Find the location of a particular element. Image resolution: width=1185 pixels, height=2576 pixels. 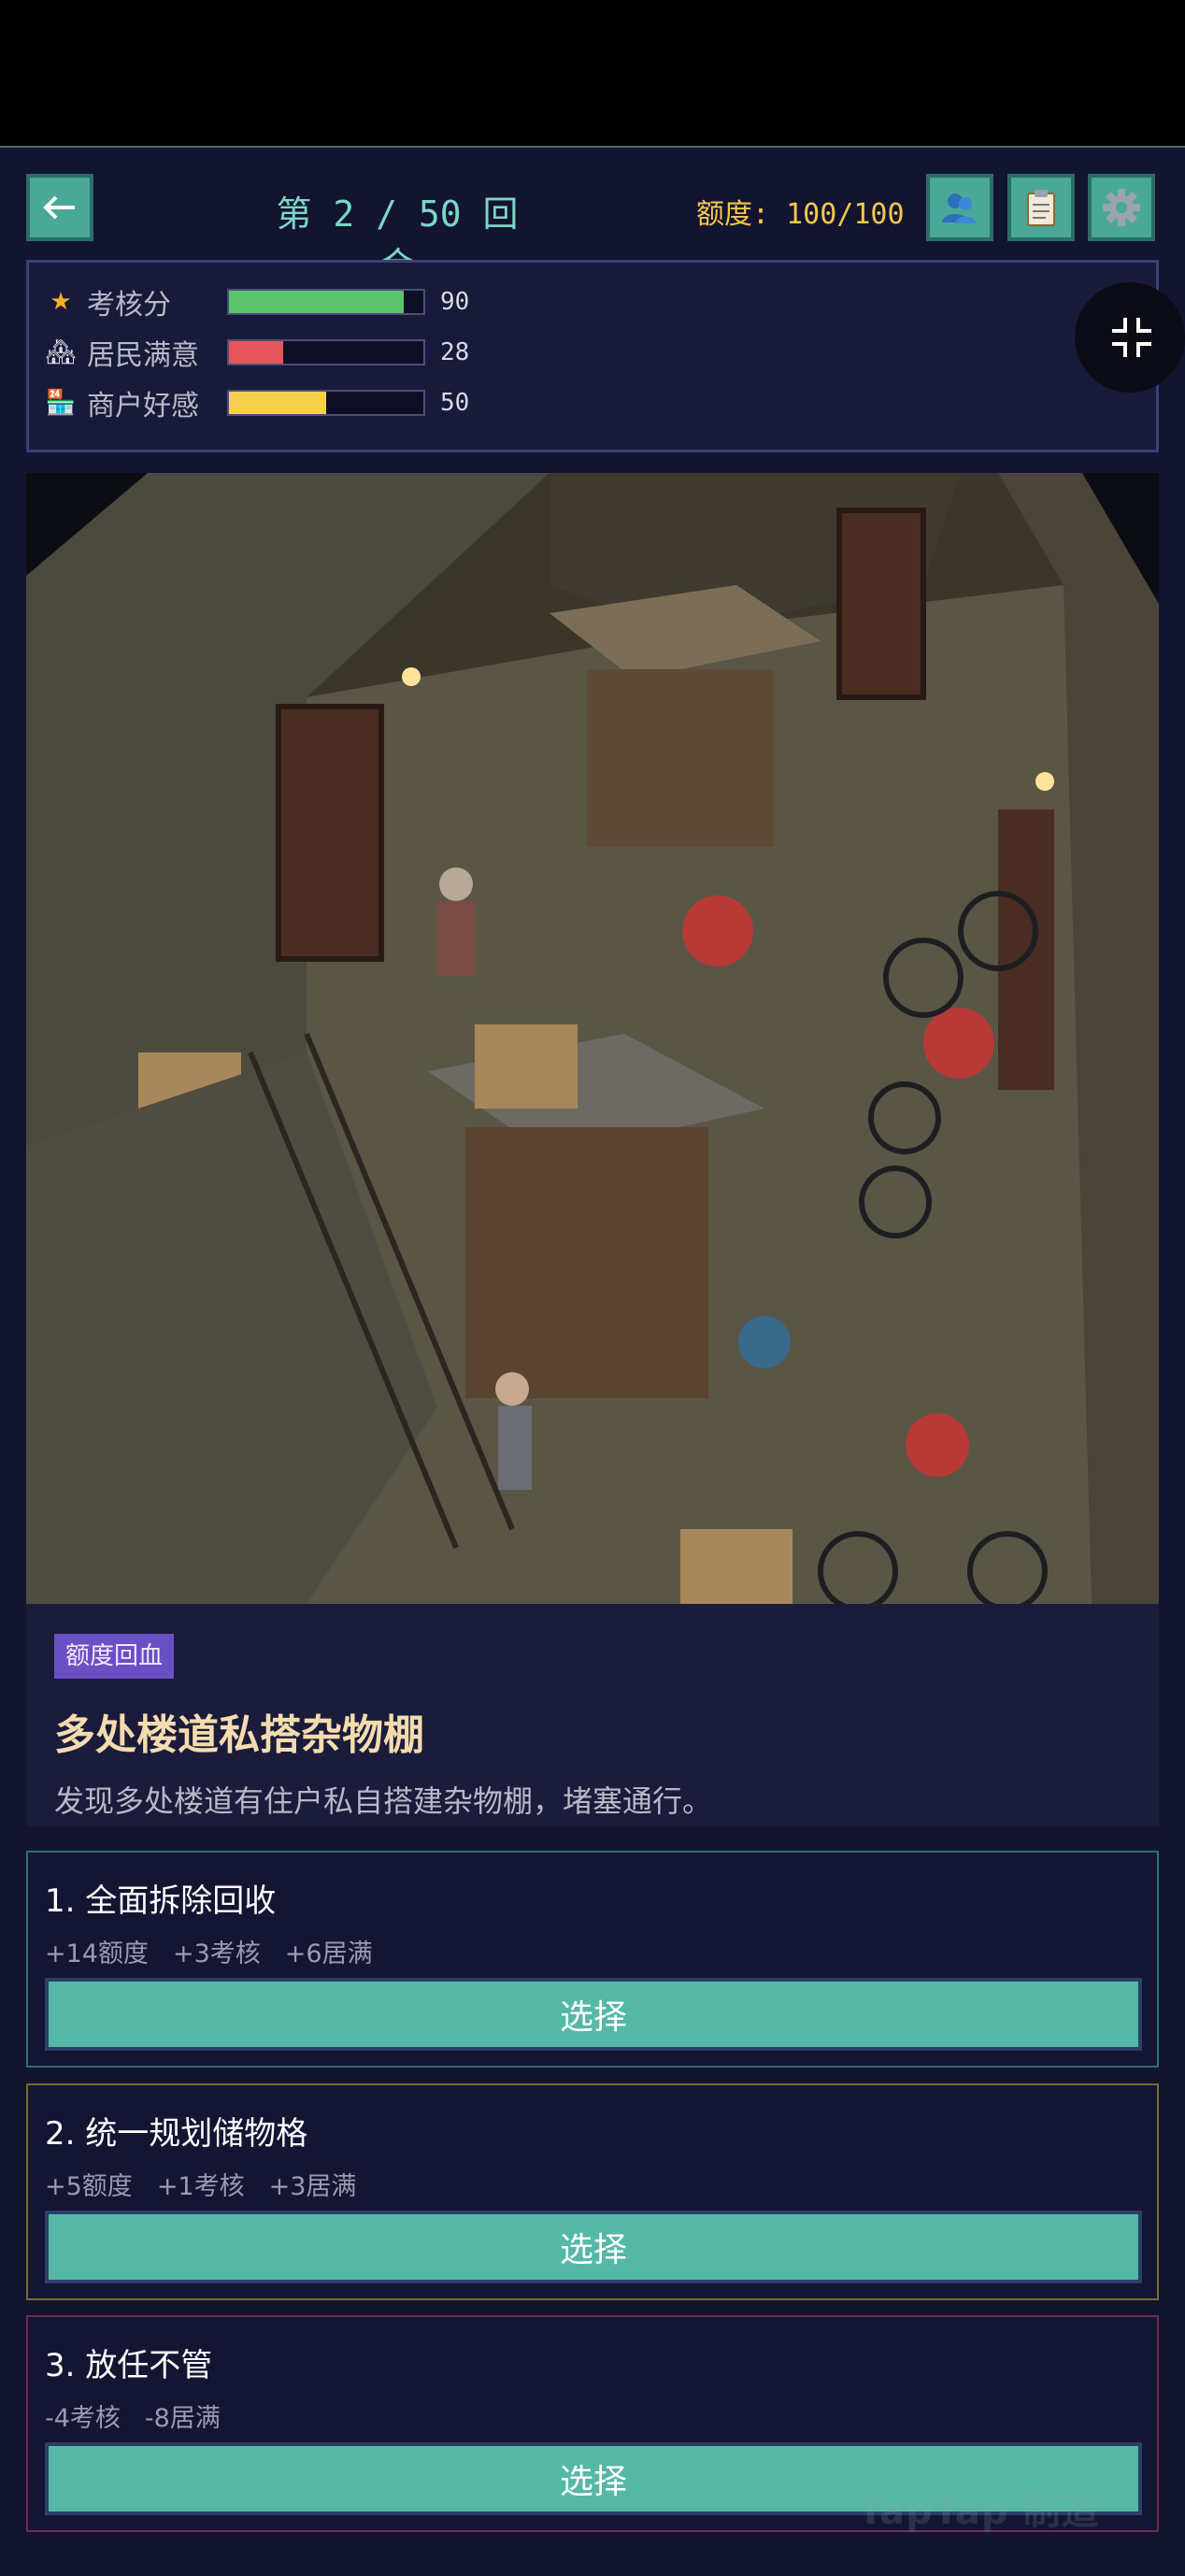

stat-label: 考核分 is located at coordinates (129, 305).